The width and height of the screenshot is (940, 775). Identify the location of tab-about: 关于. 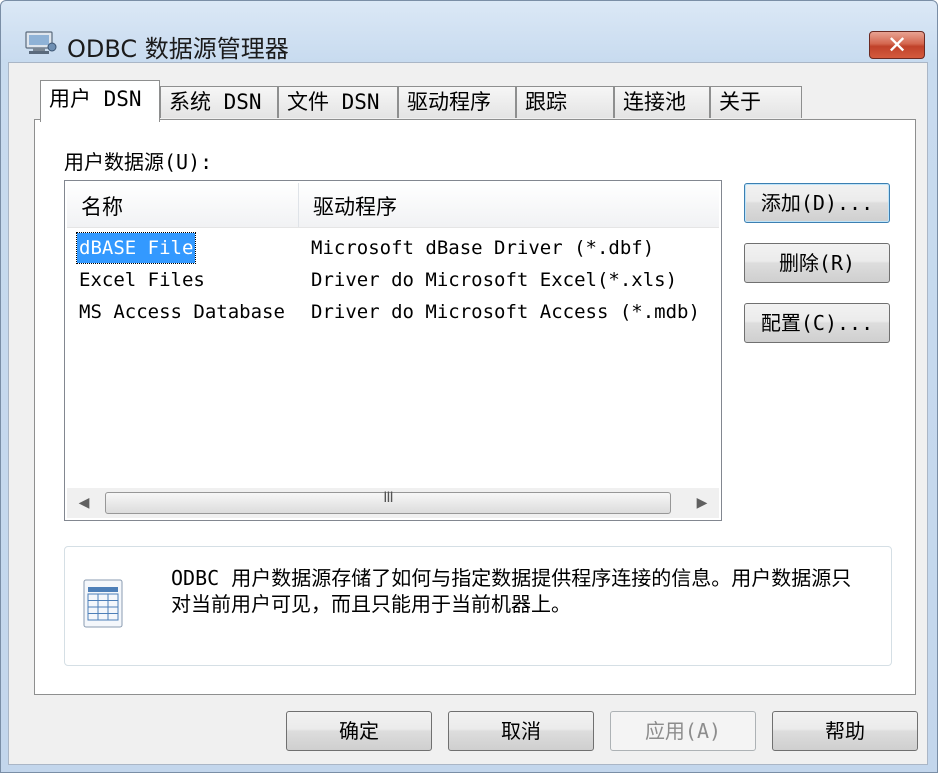
(756, 102).